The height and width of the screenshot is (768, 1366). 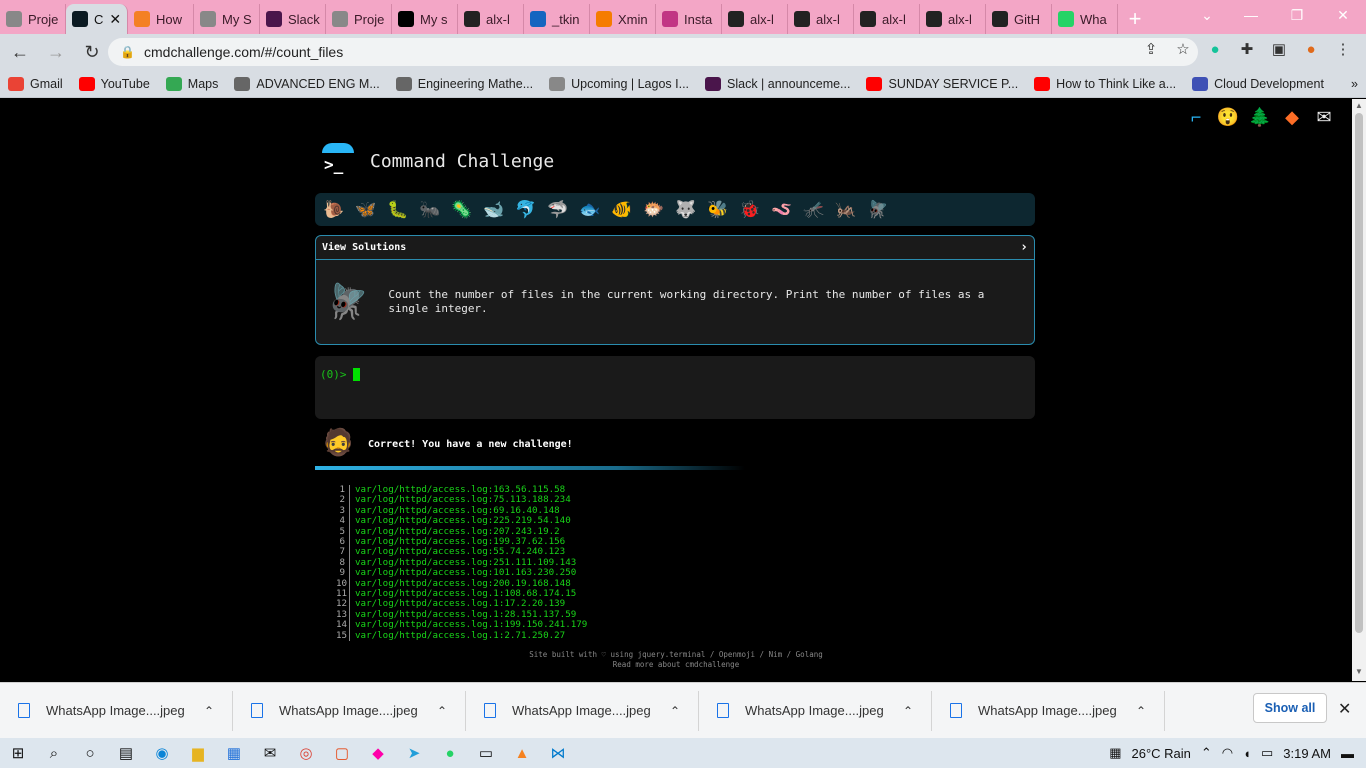 What do you see at coordinates (430, 210) in the screenshot?
I see `ant-icon: 🐜` at bounding box center [430, 210].